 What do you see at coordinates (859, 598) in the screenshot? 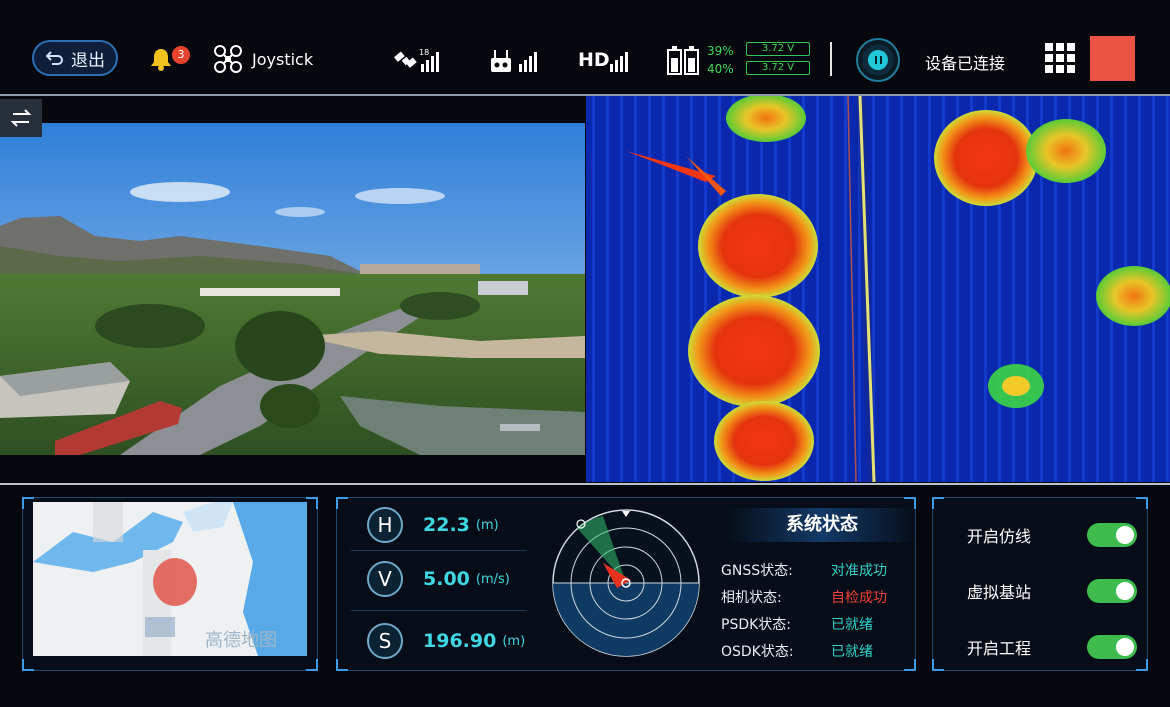
I see `camera-status-value: 自检成功` at bounding box center [859, 598].